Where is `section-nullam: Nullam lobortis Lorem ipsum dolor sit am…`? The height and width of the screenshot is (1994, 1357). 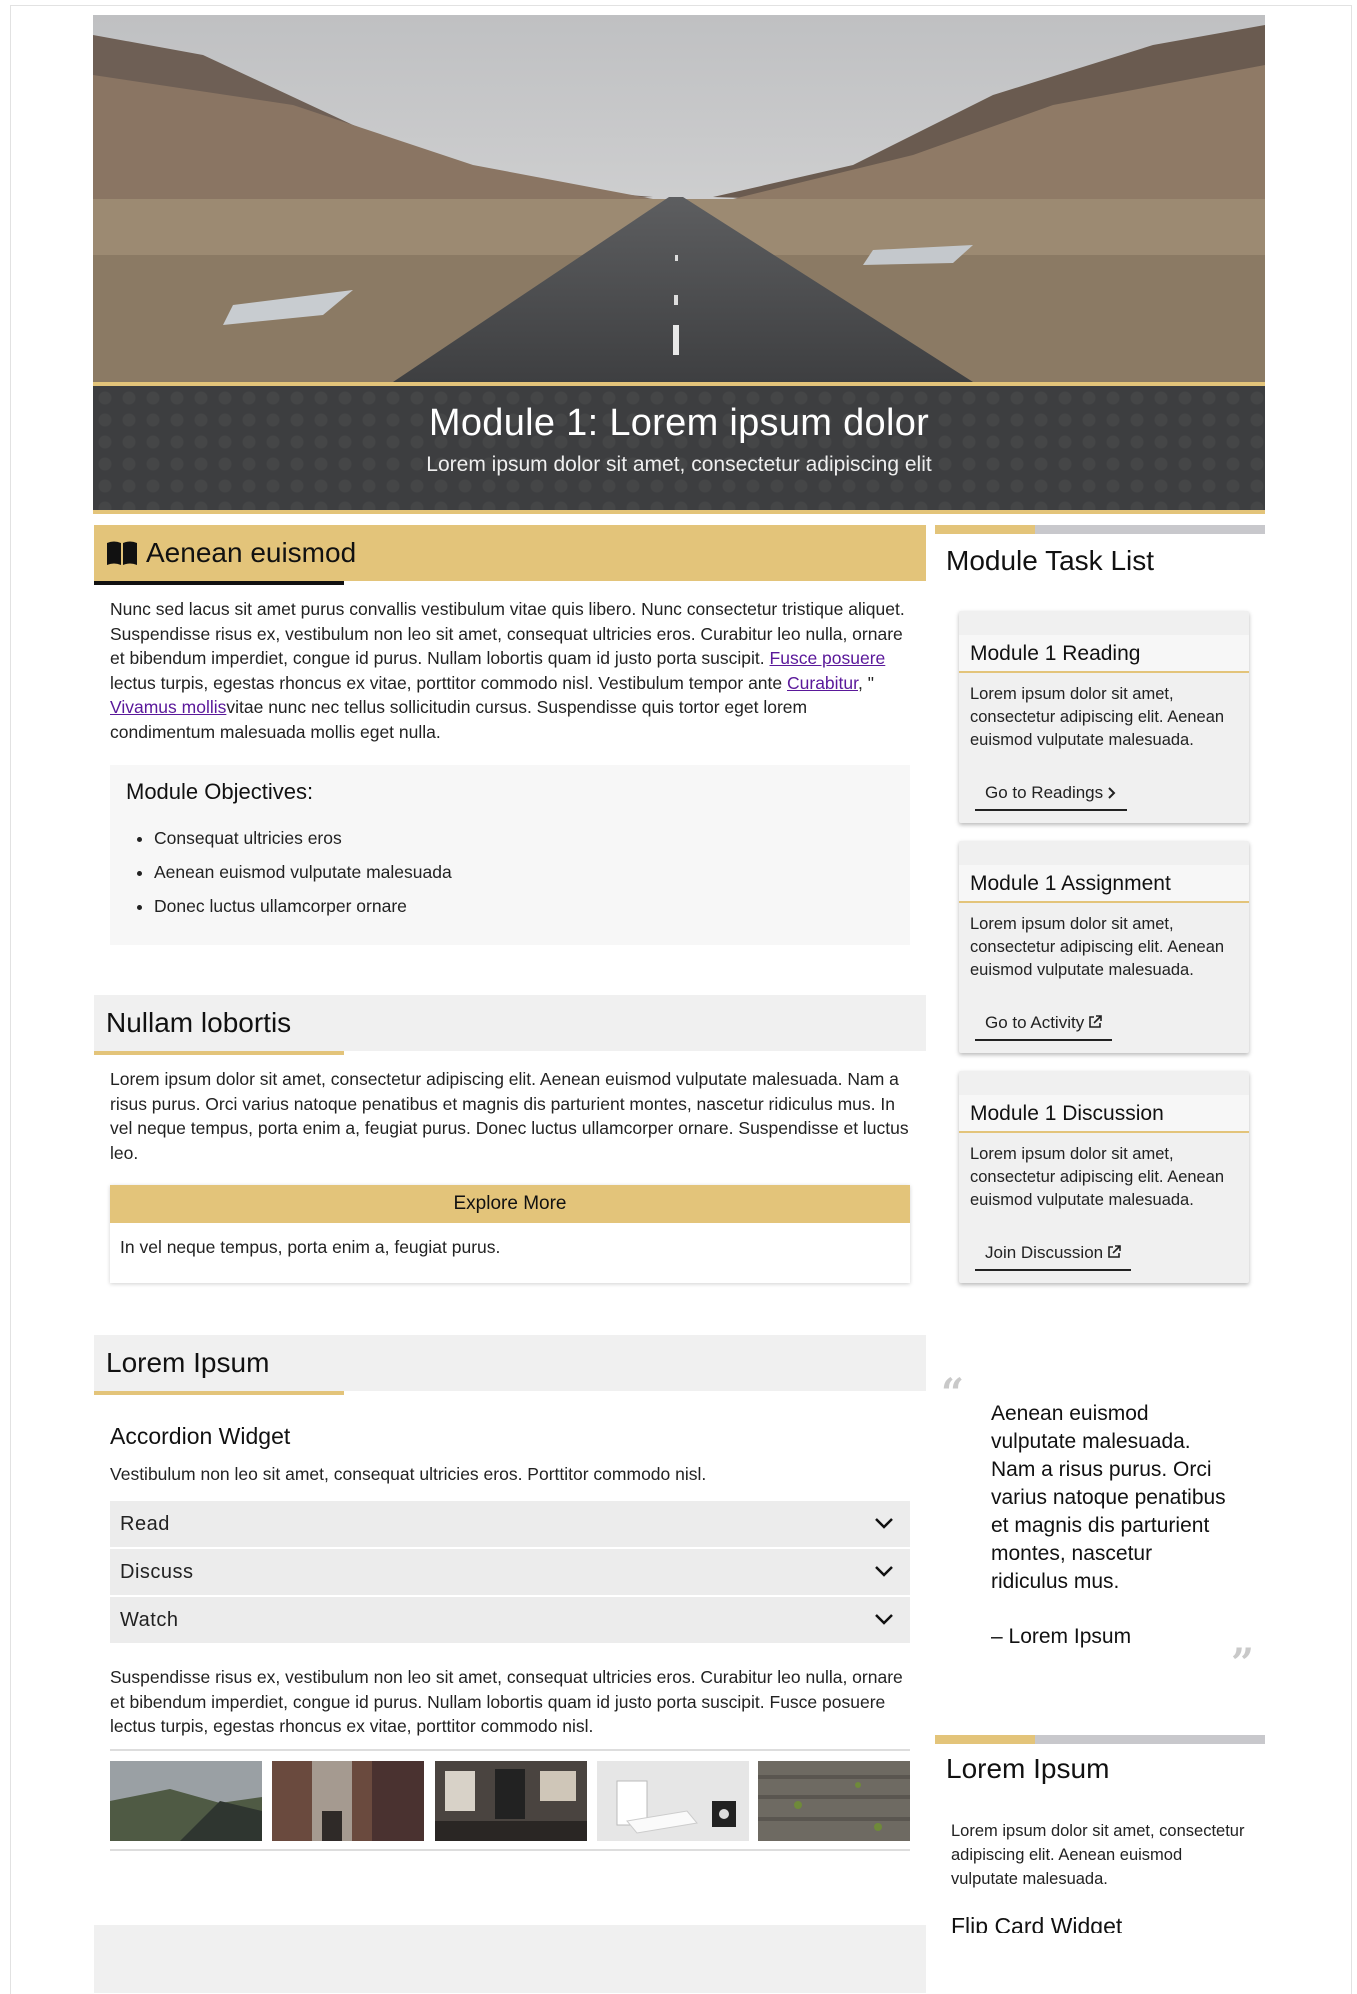
section-nullam: Nullam lobortis Lorem ipsum dolor sit am… is located at coordinates (510, 1160).